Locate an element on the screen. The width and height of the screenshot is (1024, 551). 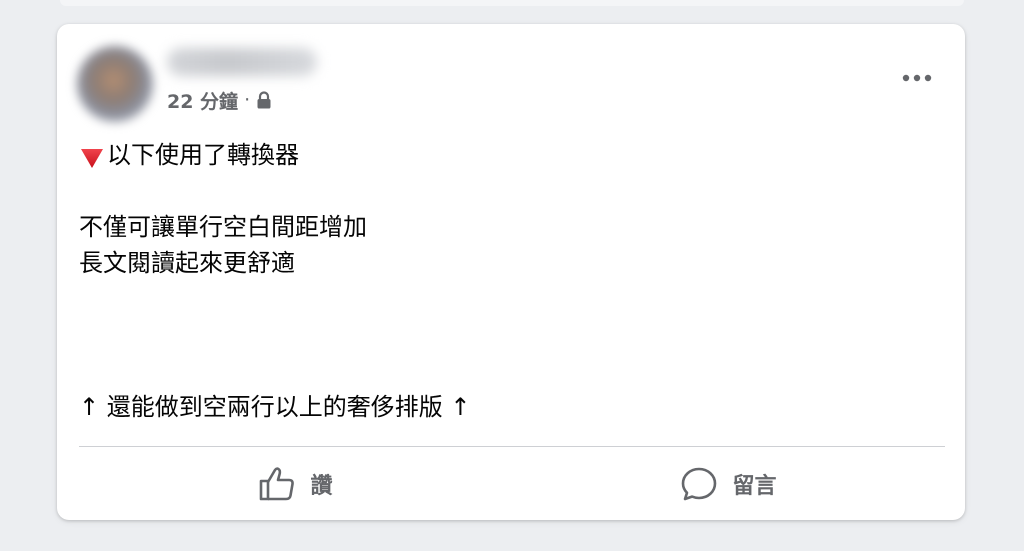
like-button: 讚 is located at coordinates (295, 484).